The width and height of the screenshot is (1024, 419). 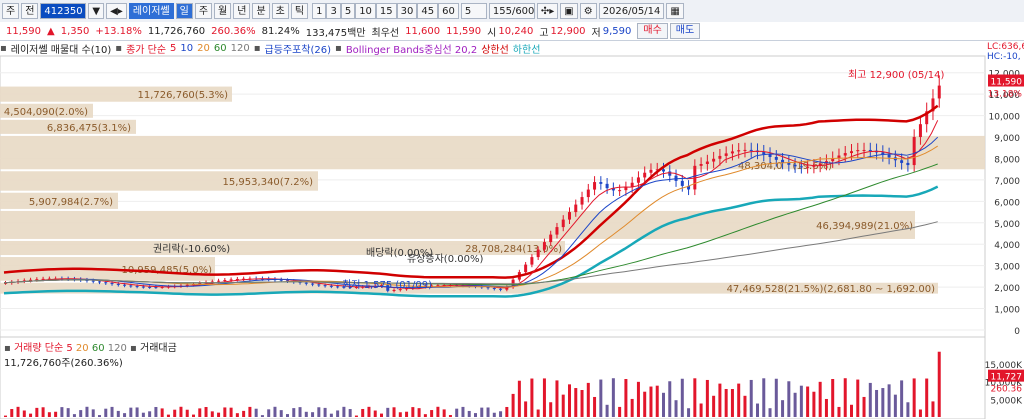 What do you see at coordinates (1007, 311) in the screenshot?
I see `y-tick-label: 1,000` at bounding box center [1007, 311].